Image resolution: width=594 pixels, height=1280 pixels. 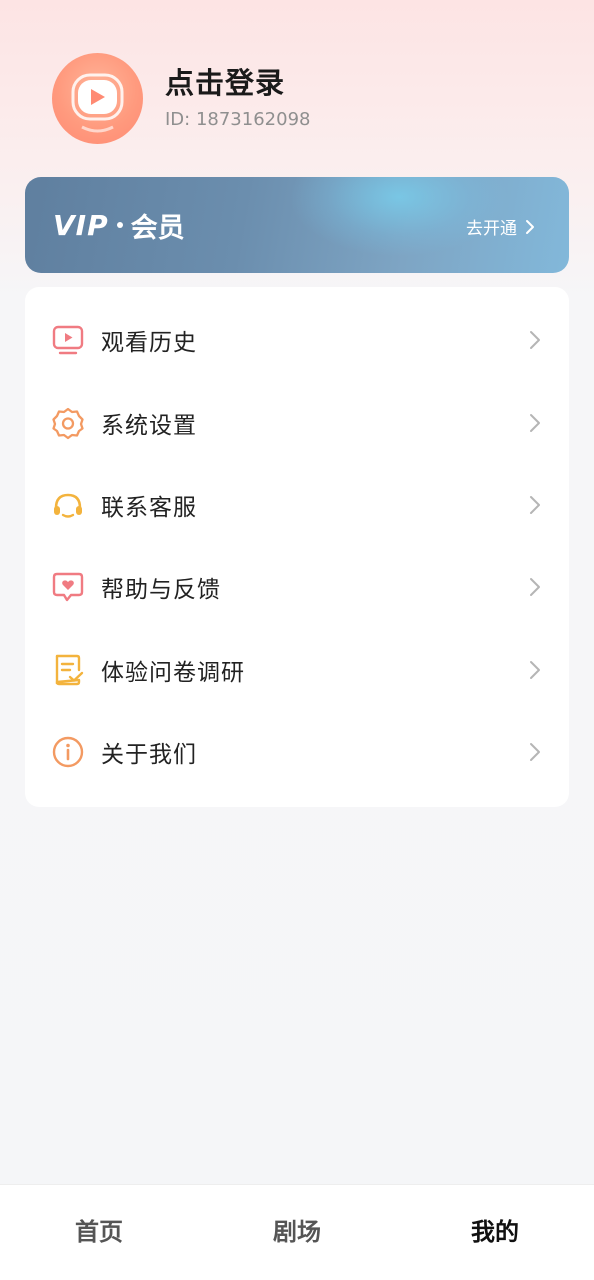 I want to click on survey-icon, so click(x=69, y=670).